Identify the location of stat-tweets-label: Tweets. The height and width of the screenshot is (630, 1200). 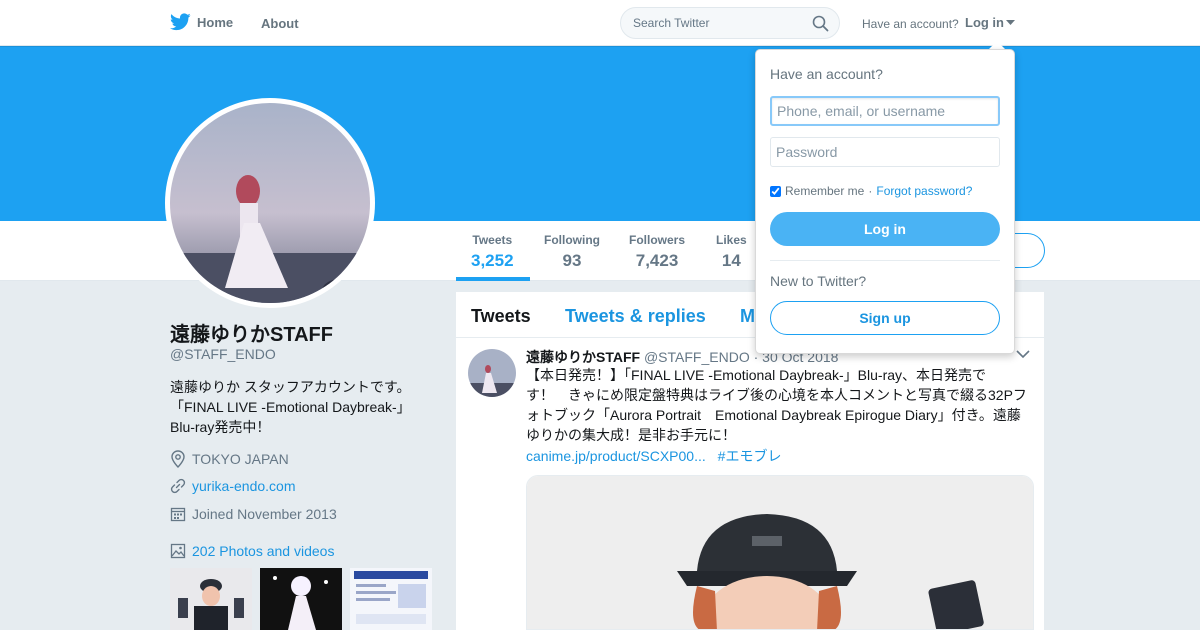
(492, 240).